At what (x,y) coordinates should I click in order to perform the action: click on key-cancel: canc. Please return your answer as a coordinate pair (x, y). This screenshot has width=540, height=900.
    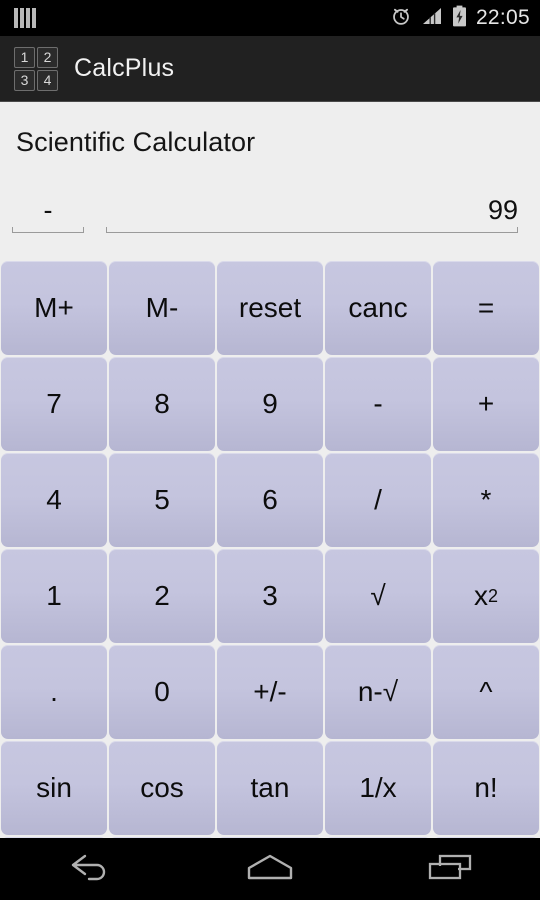
    Looking at the image, I should click on (378, 308).